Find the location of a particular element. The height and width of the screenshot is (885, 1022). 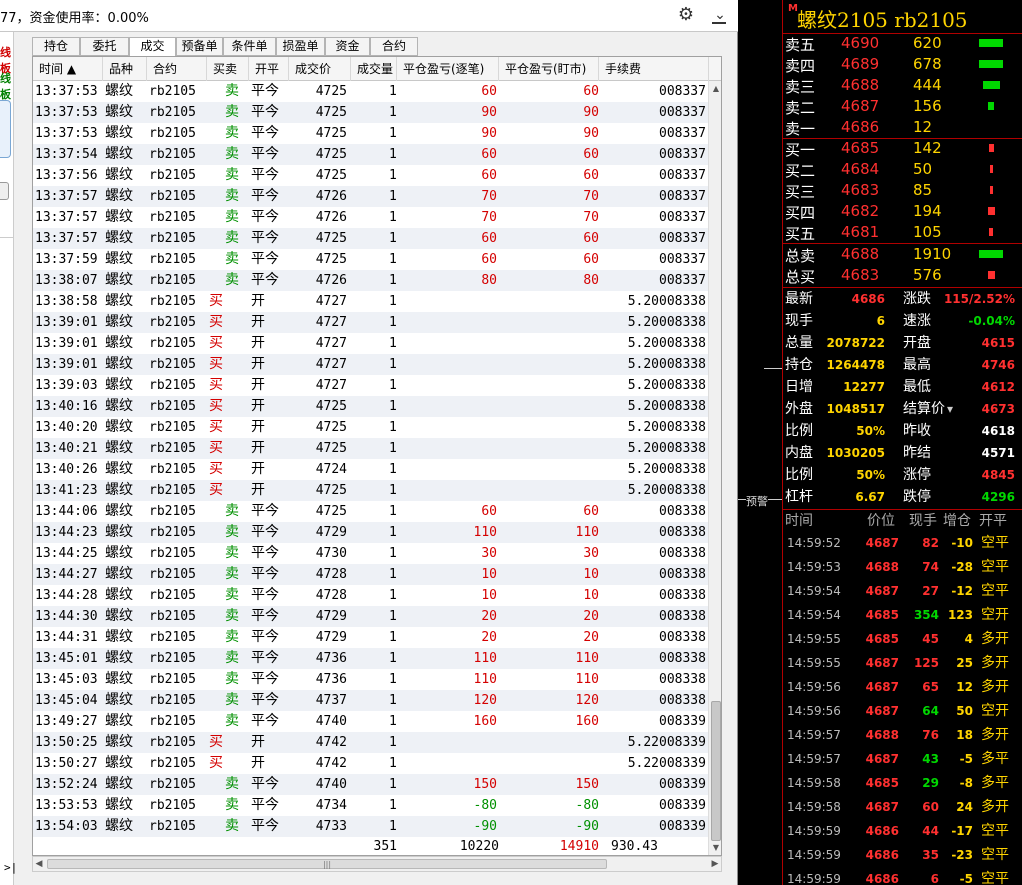

cell-fee: 5.20 is located at coordinates (643, 343).